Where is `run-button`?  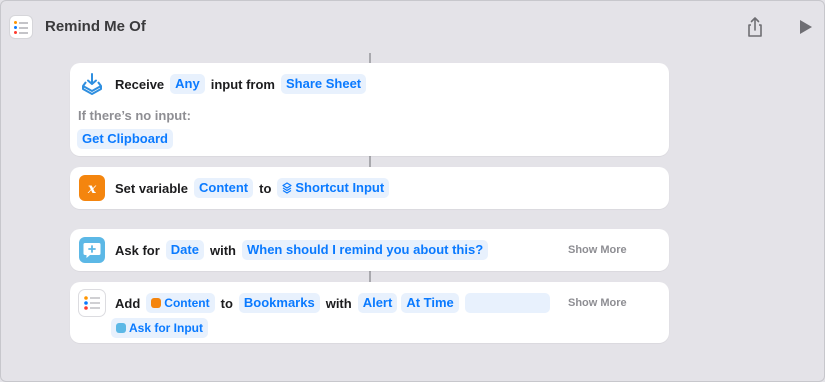
run-button is located at coordinates (805, 27).